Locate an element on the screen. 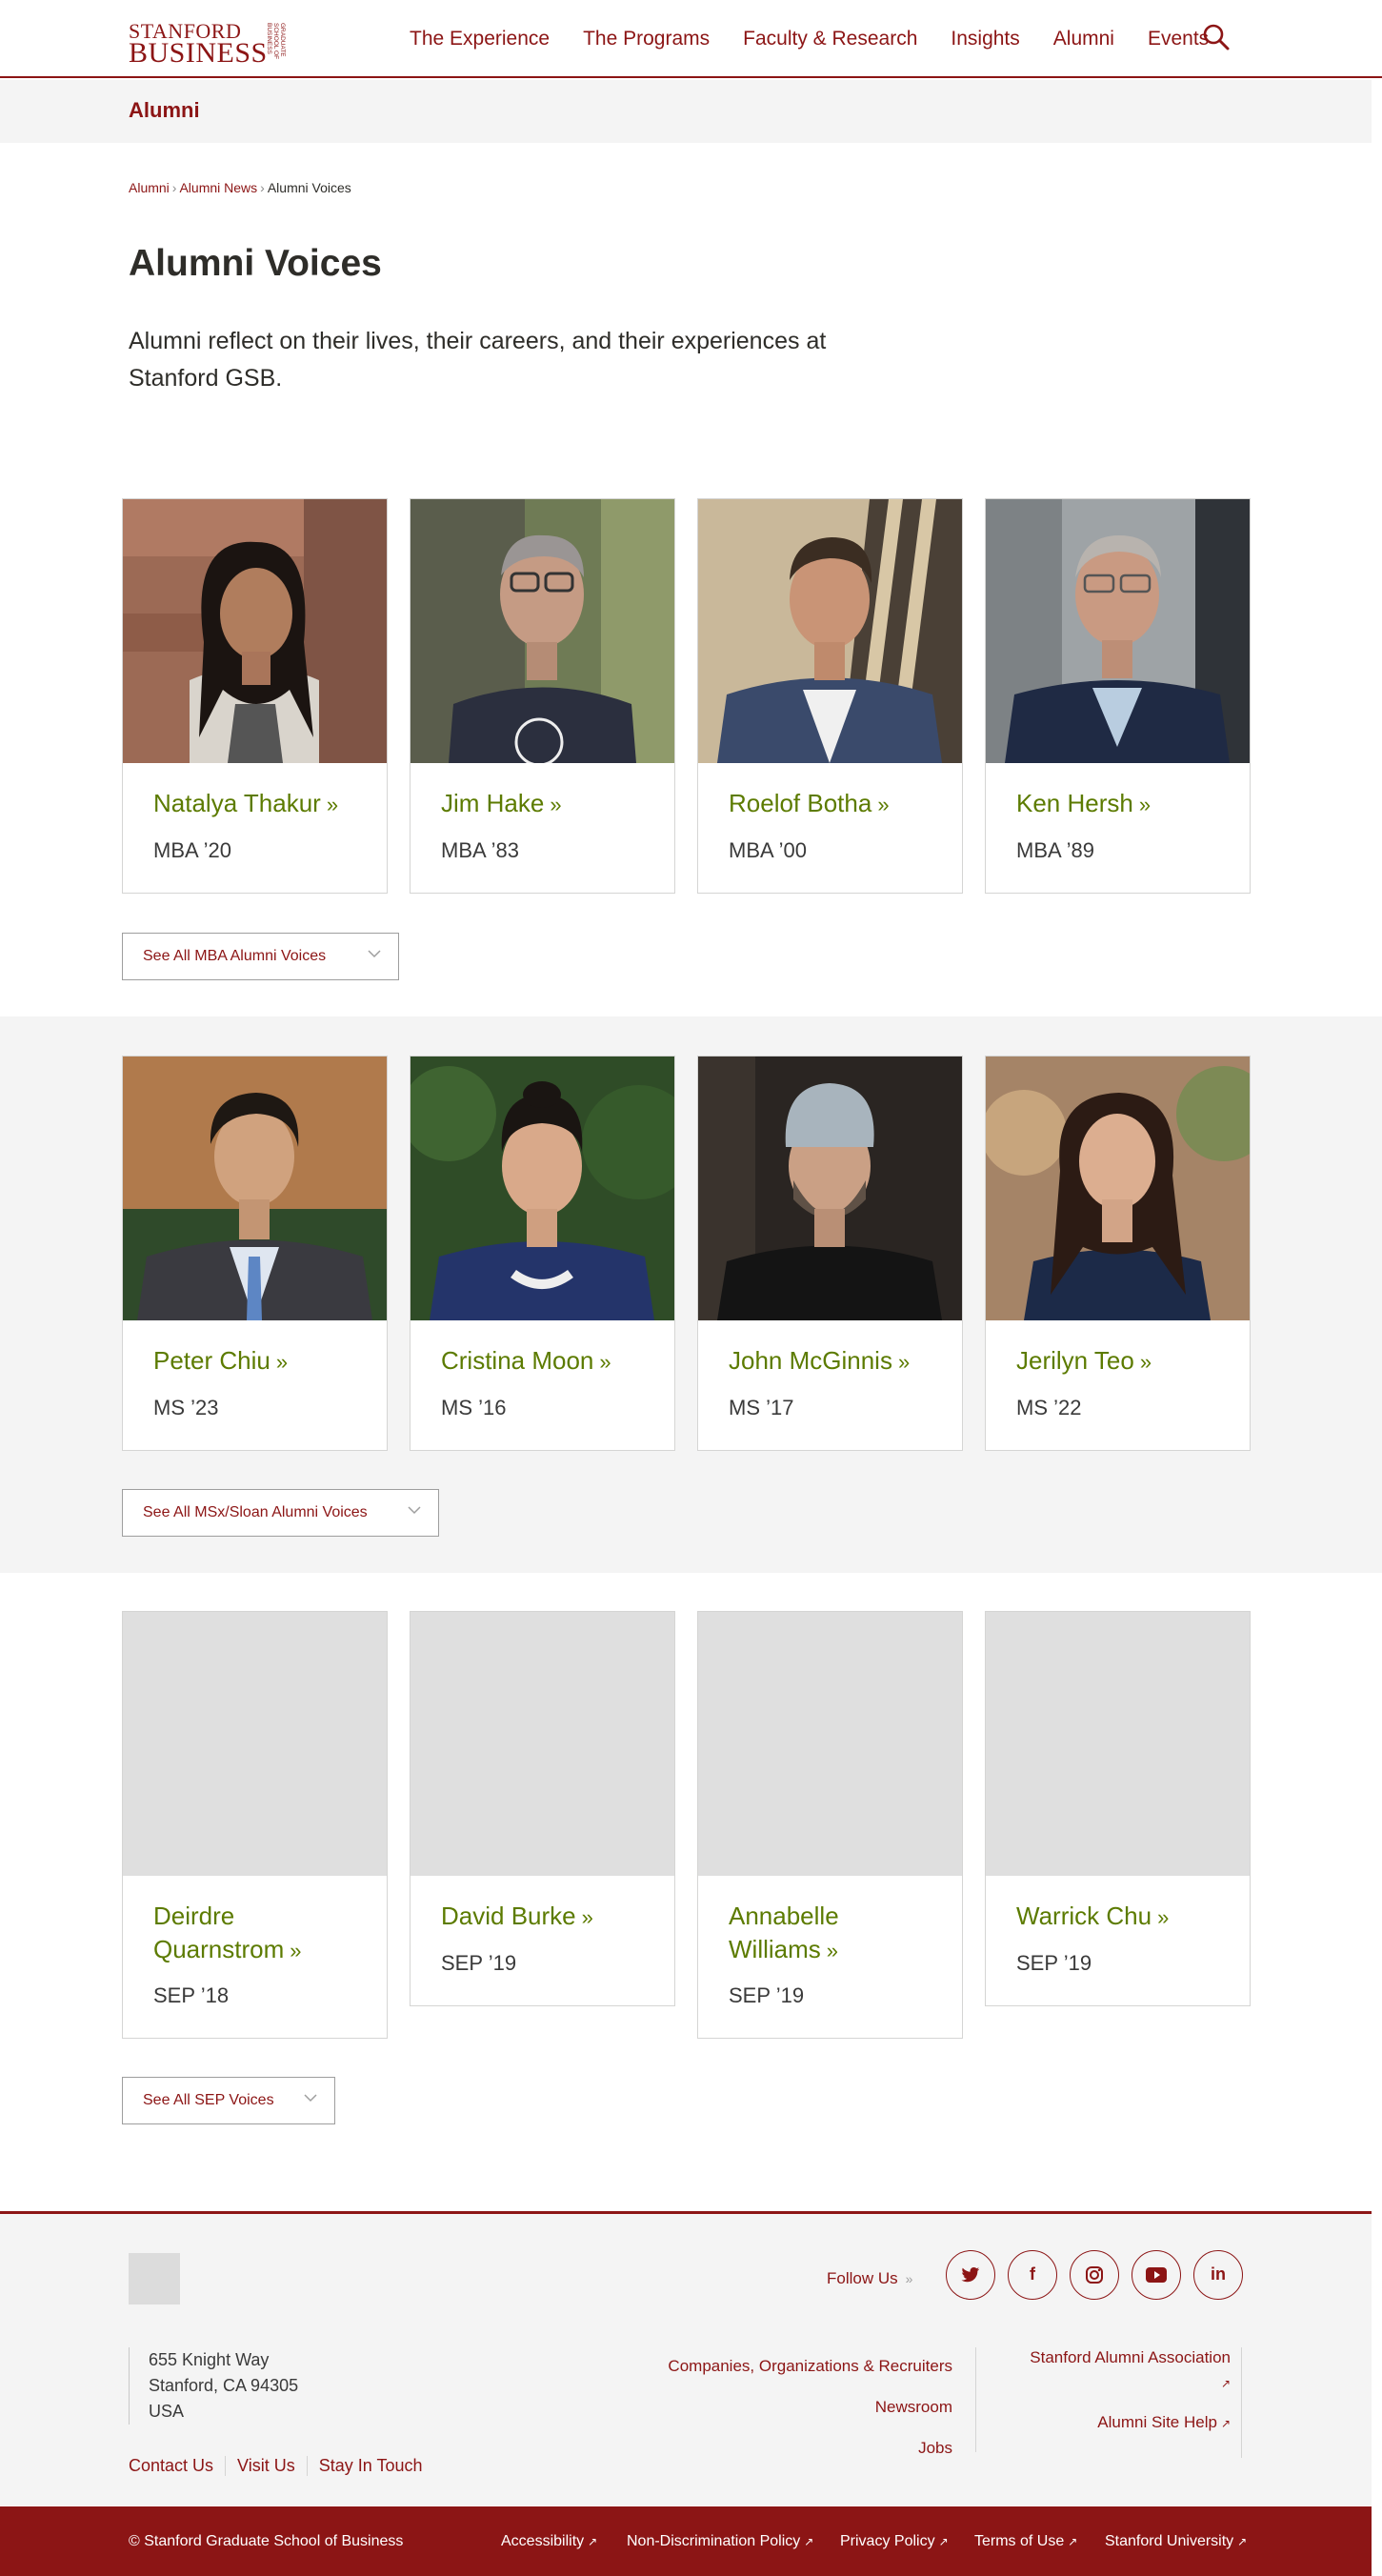  voice-card: Ken Hersh» MBA ’89 is located at coordinates (1118, 696).